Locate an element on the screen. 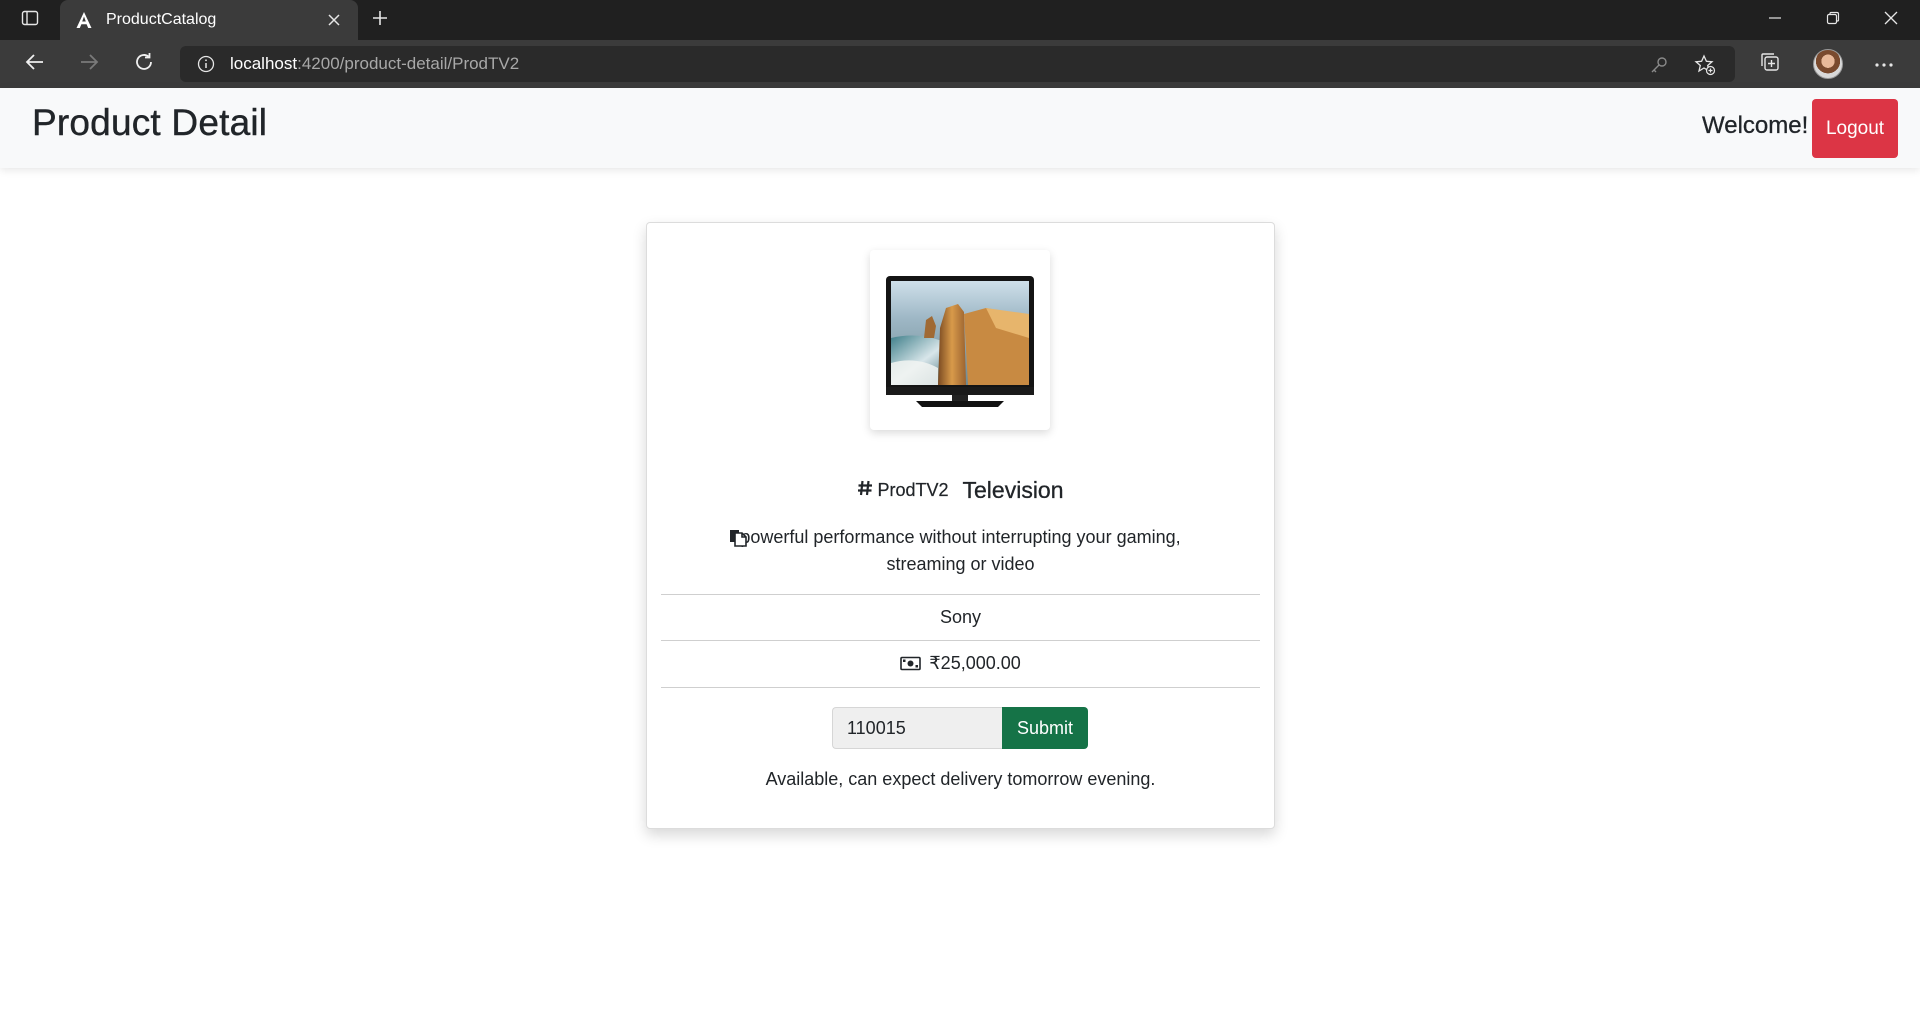  forward-button is located at coordinates (89, 64).